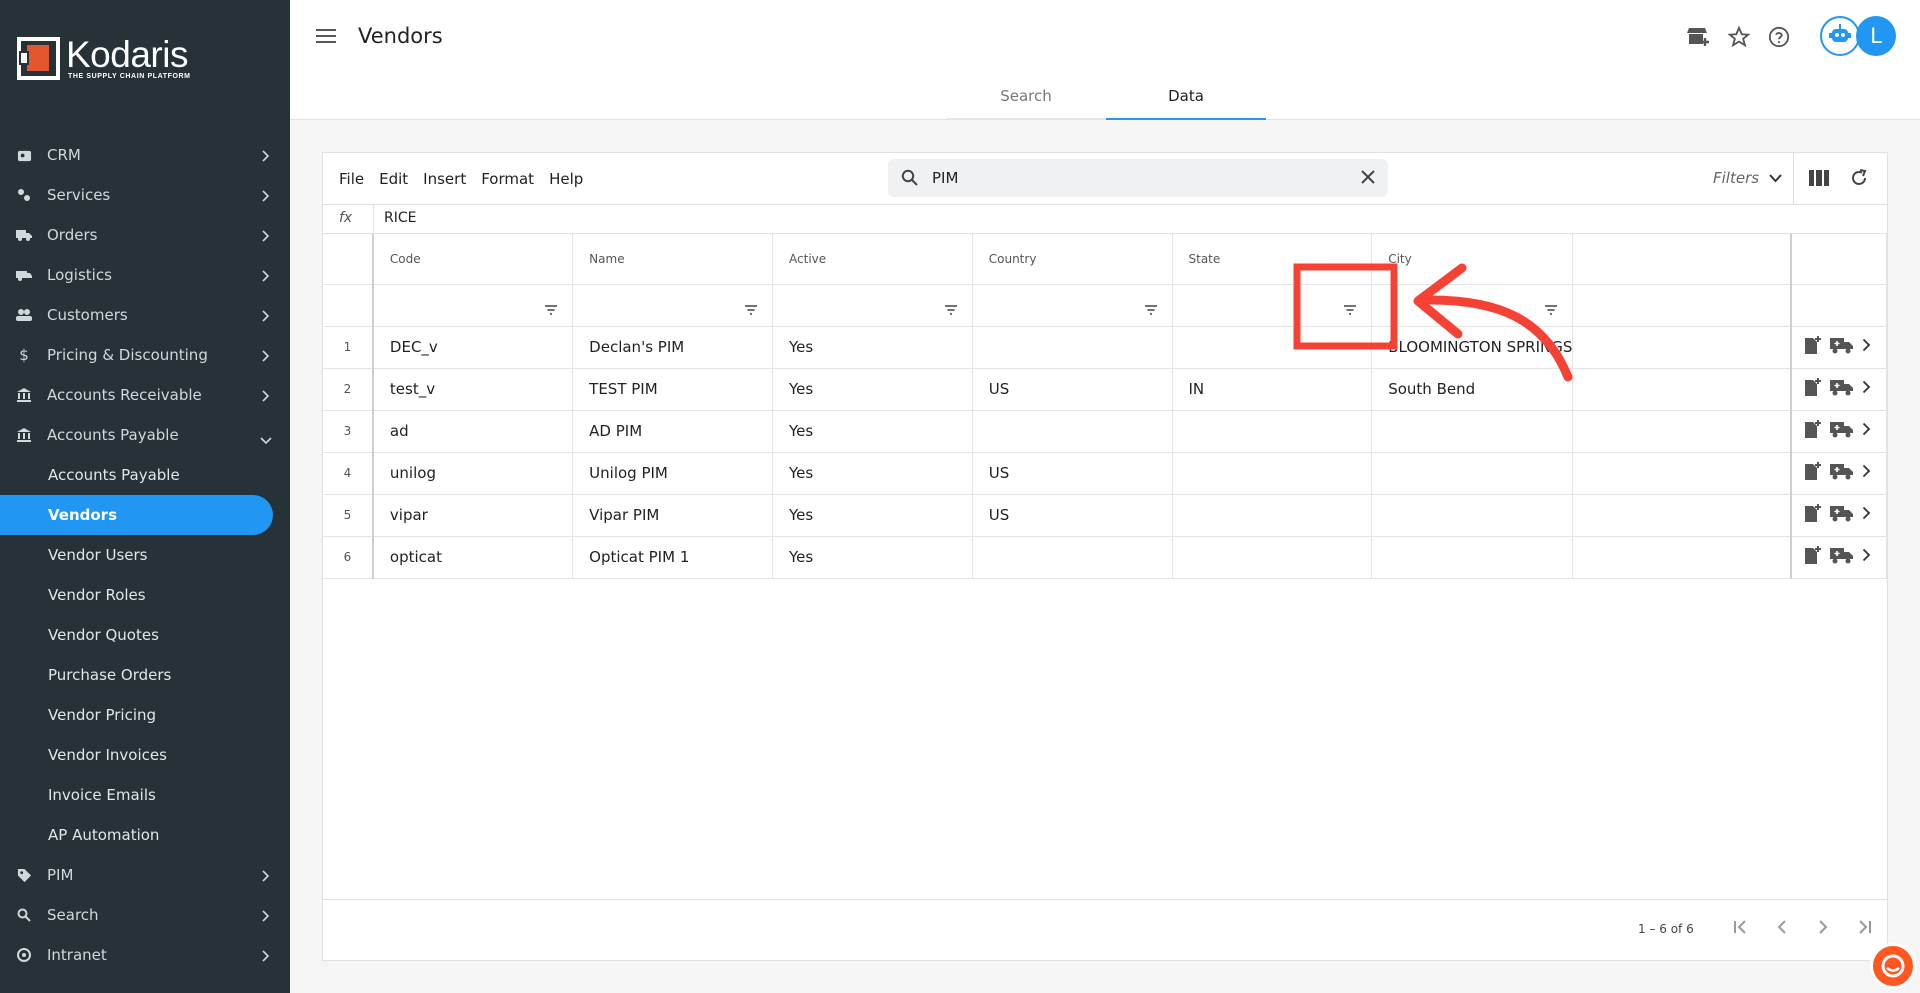  I want to click on previous-page-icon, so click(1782, 929).